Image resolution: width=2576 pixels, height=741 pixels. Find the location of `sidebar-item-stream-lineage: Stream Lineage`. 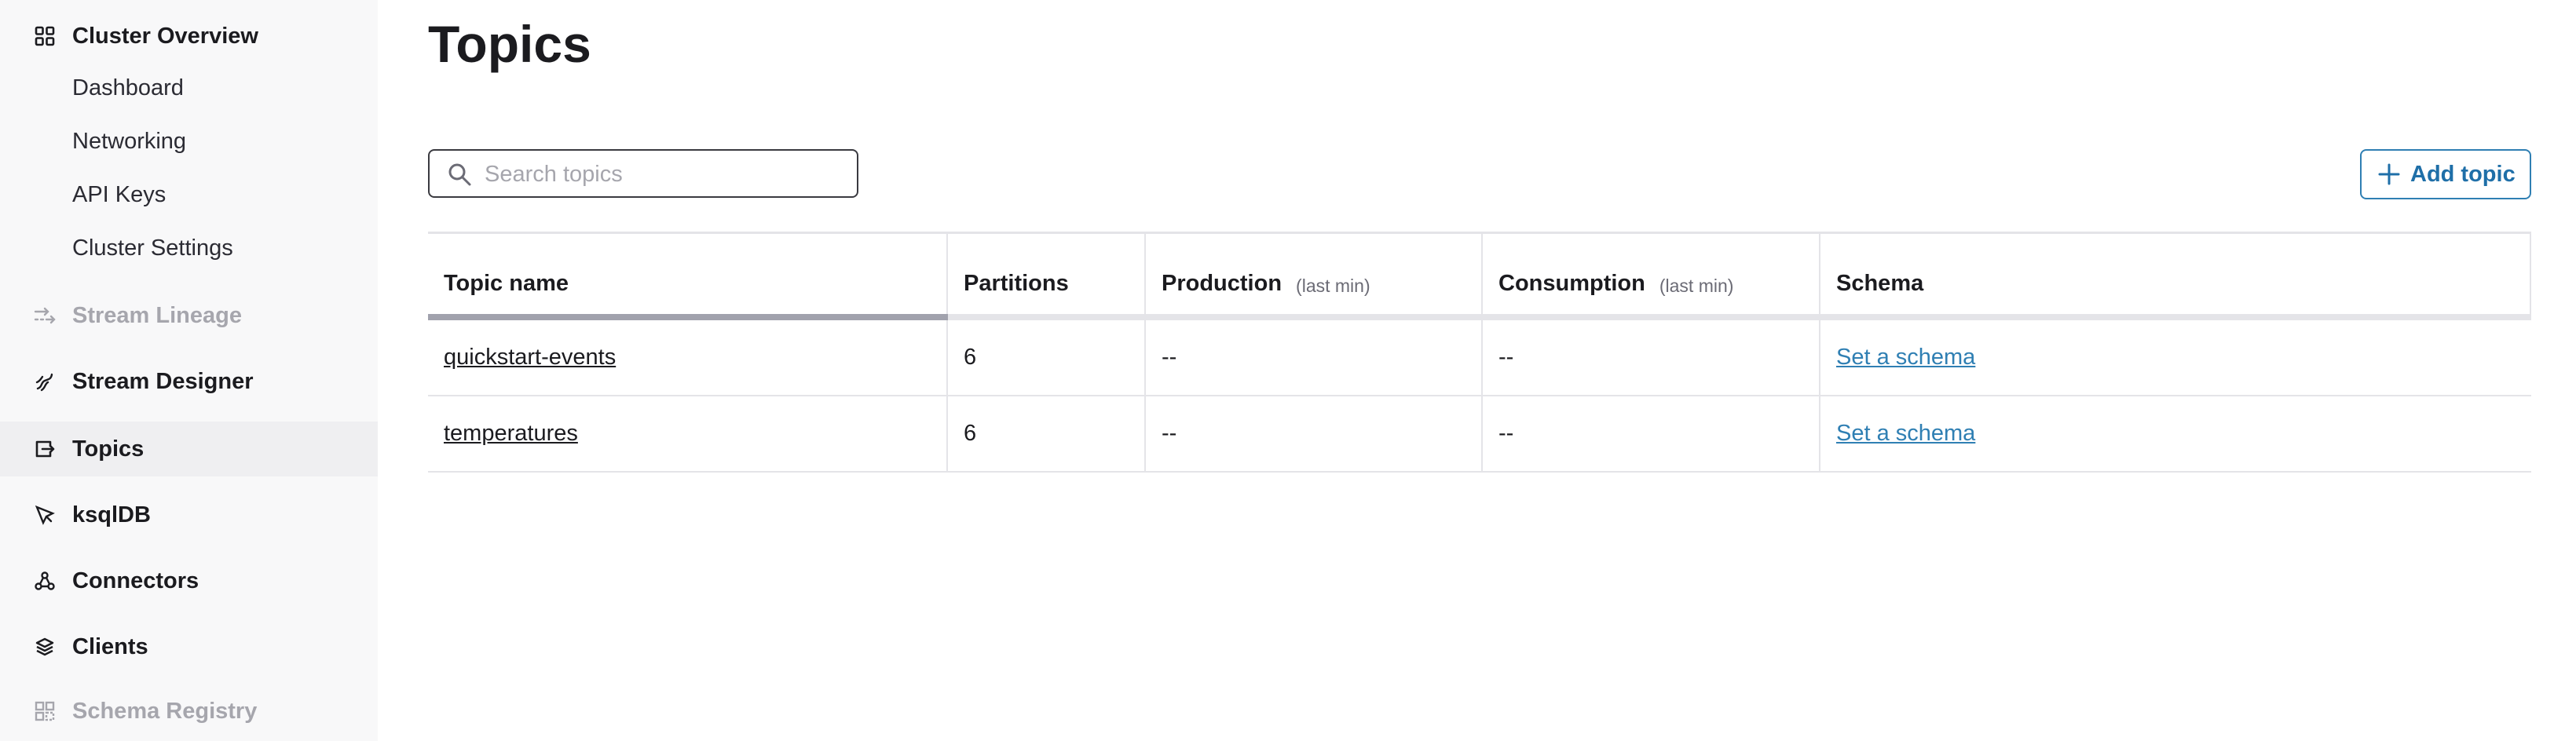

sidebar-item-stream-lineage: Stream Lineage is located at coordinates (189, 315).